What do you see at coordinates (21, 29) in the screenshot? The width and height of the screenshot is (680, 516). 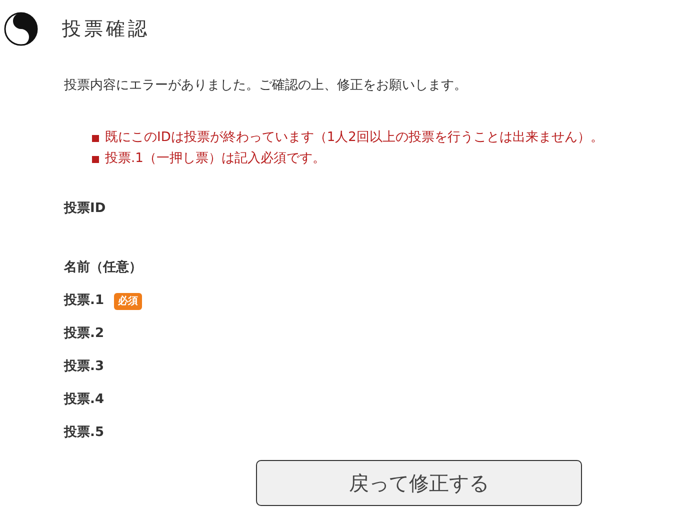 I see `yin-yang-icon` at bounding box center [21, 29].